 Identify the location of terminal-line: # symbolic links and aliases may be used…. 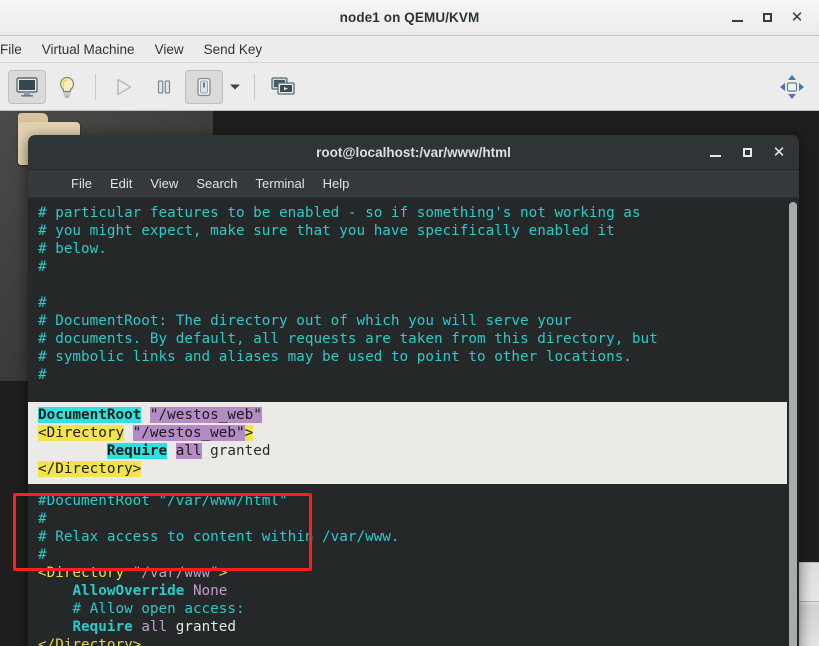
(418, 357).